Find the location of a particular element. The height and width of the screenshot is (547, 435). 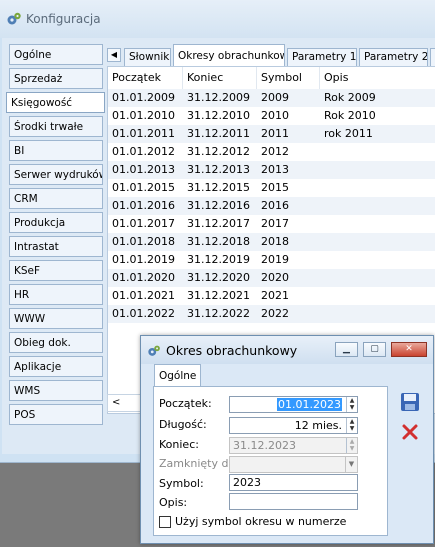

tab-general: Ogólne is located at coordinates (178, 375).